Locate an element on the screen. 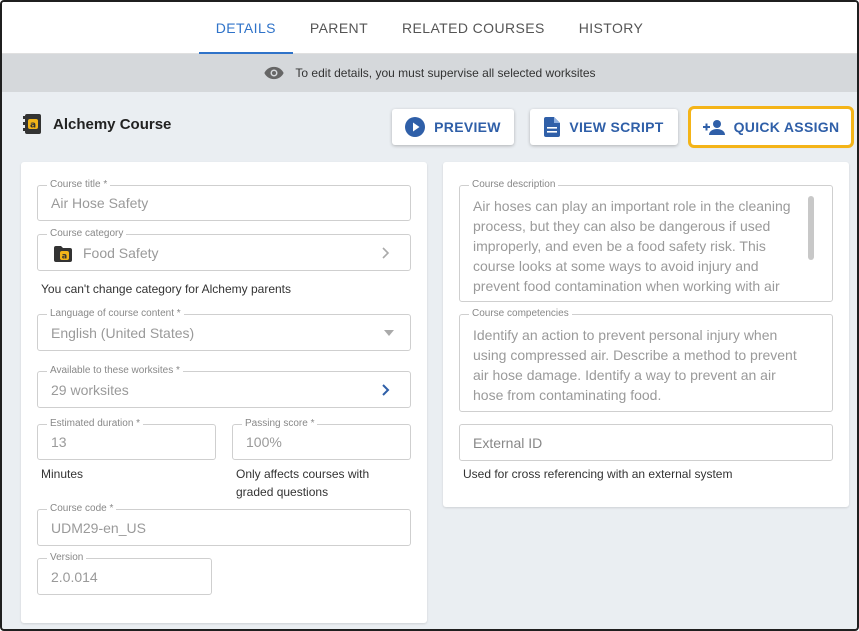 Image resolution: width=859 pixels, height=631 pixels. tab-parent: PARENT is located at coordinates (339, 27).